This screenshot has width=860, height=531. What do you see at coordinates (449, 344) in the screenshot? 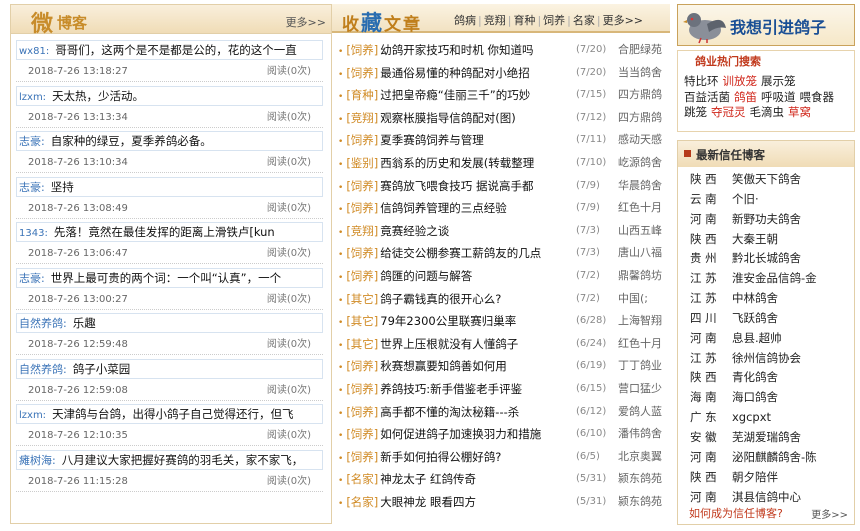
I see `article-title-link: 世界上压根就没有人懂鸽子` at bounding box center [449, 344].